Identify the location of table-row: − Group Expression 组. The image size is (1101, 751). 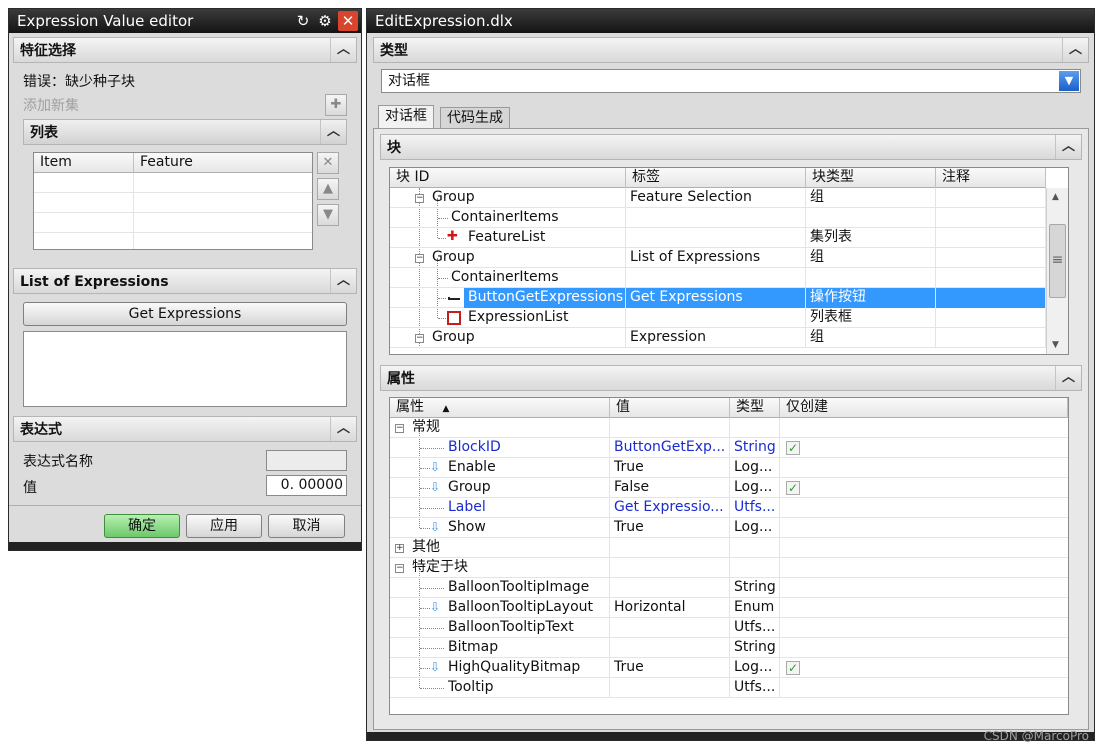
(718, 338).